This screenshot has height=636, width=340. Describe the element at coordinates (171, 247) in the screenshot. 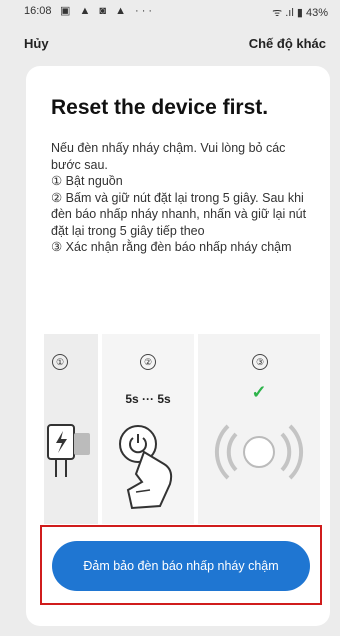

I see `instruction-step-3: ③ Xác nhận rằng đèn báo nhấp nháy chậm` at that location.